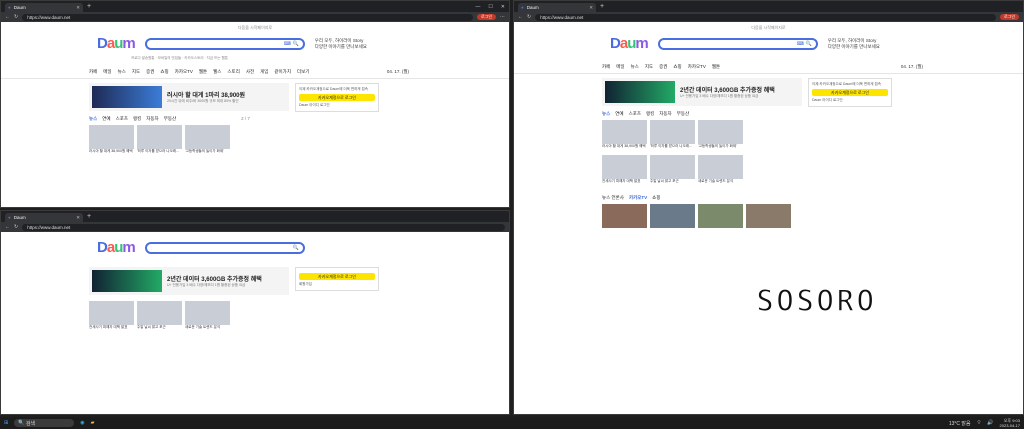  What do you see at coordinates (1010, 423) in the screenshot?
I see `clock: 오후 9:03 2023-04-17` at bounding box center [1010, 423].